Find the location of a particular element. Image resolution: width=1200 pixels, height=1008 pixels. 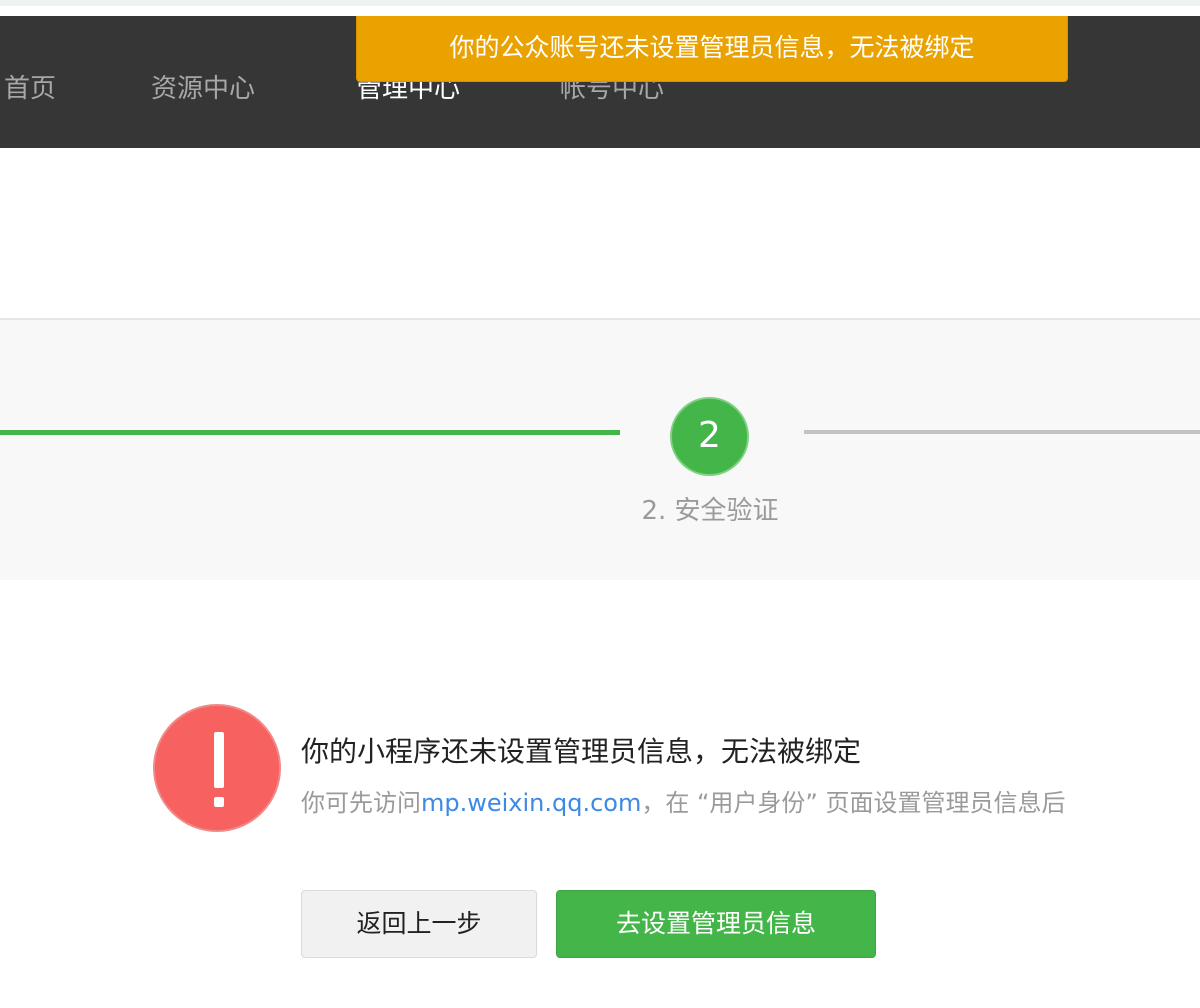

warning-toast: 你的公众账号还未设置管理员信息，无法被绑定 is located at coordinates (712, 49).